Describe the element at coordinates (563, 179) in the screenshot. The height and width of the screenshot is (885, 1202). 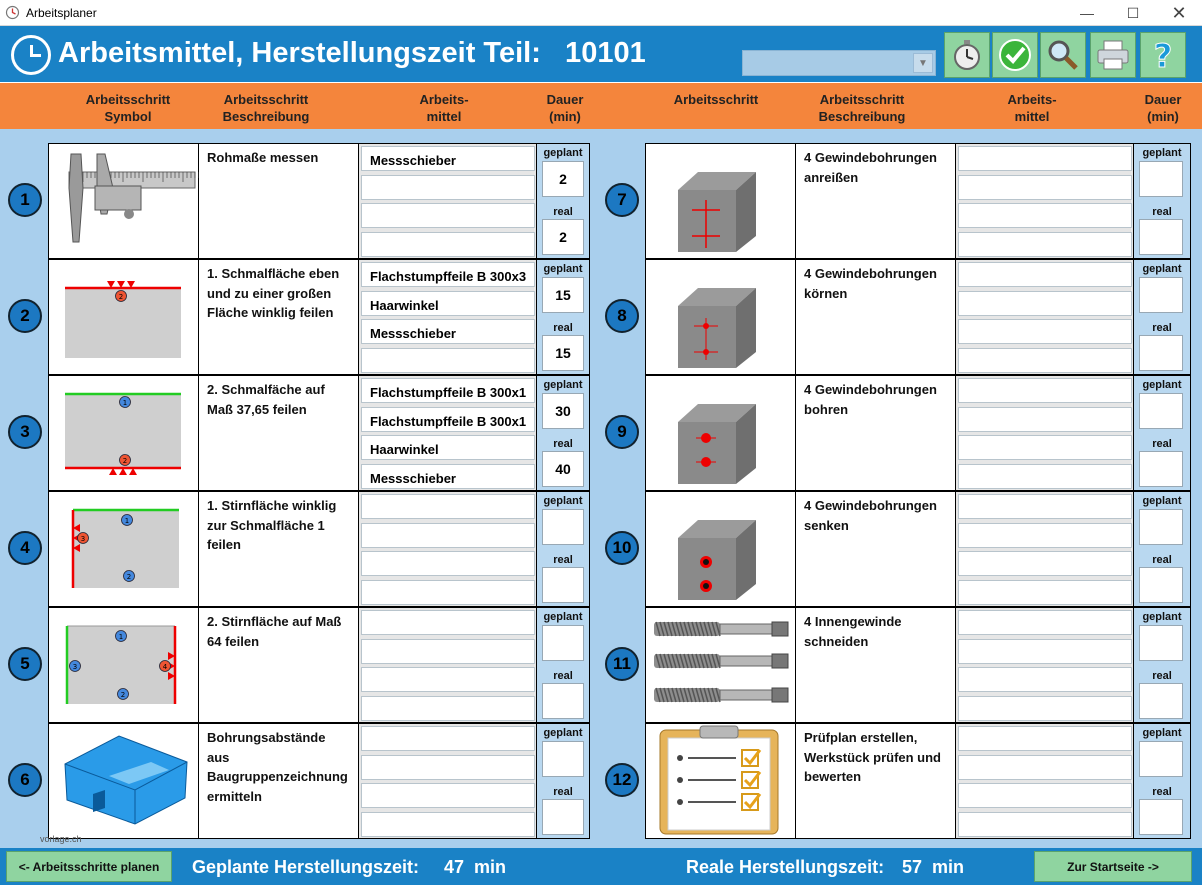
I see `planned-duration-field: 2` at that location.